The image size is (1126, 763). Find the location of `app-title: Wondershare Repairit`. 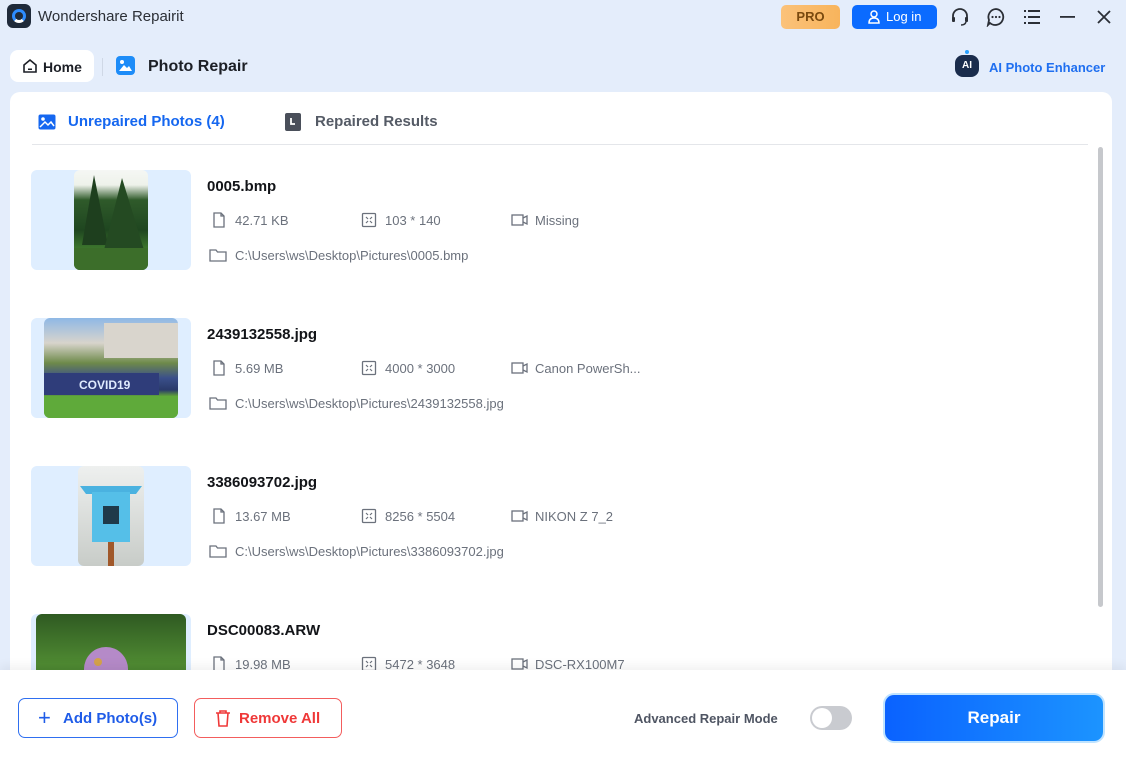

app-title: Wondershare Repairit is located at coordinates (111, 16).